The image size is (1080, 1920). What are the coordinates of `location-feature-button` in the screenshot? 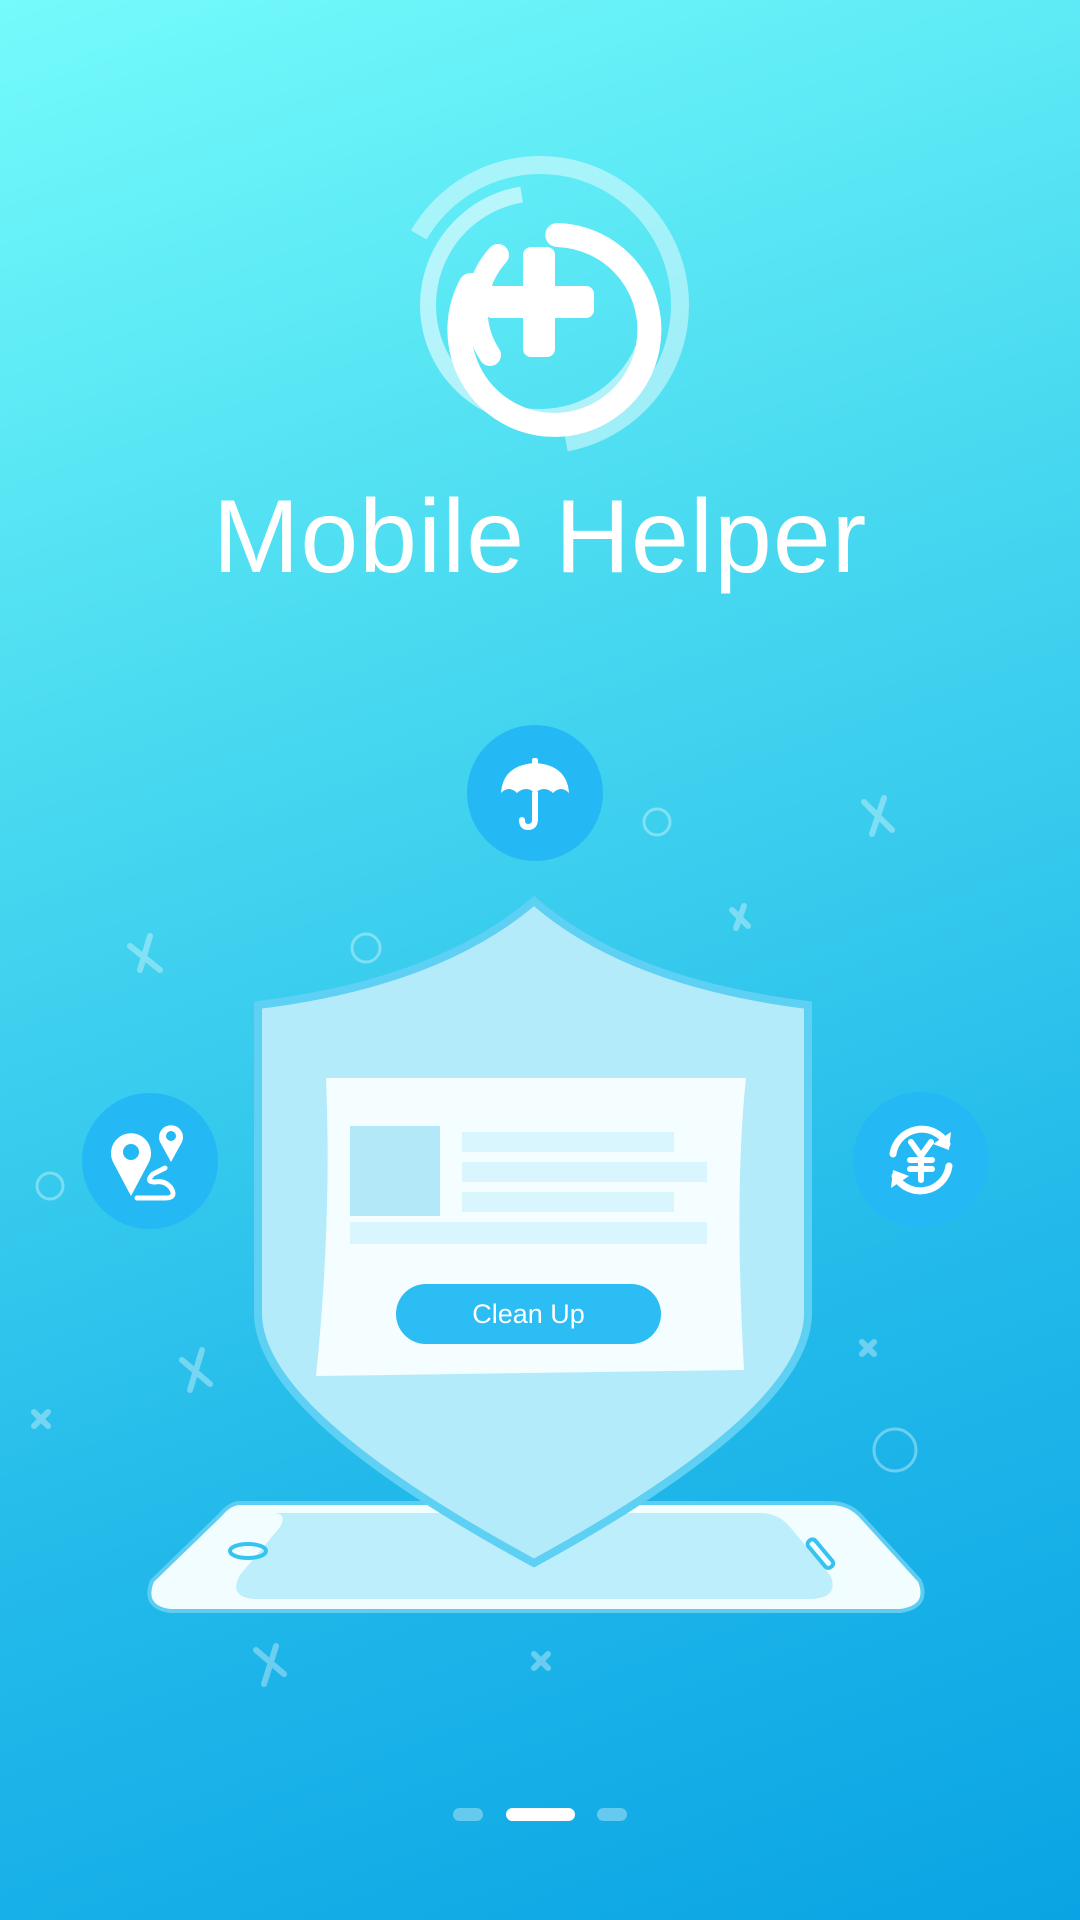 It's located at (150, 1161).